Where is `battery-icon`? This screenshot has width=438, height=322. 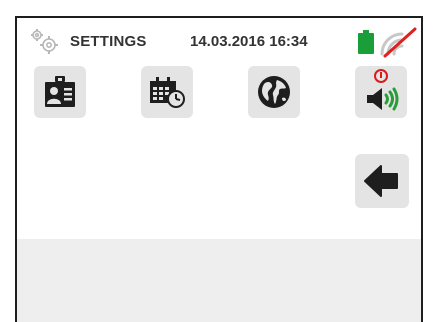
battery-icon is located at coordinates (366, 42).